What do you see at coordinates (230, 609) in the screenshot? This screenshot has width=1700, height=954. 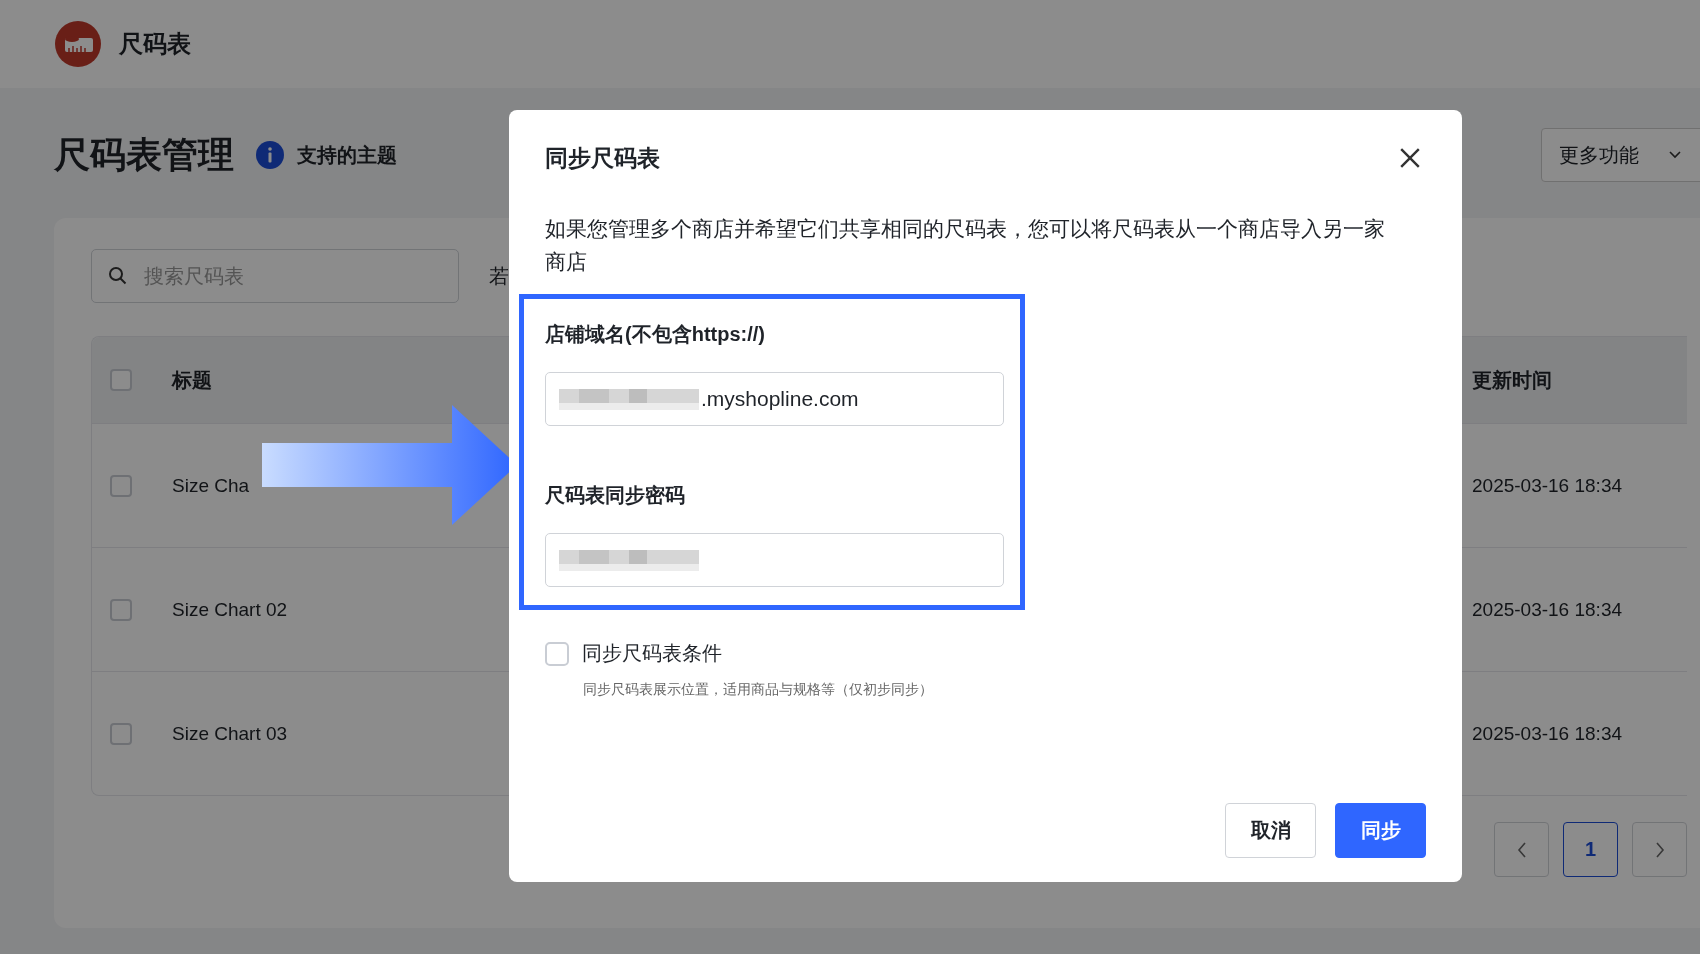 I see `chart-title-cell-text: Size Chart 02` at bounding box center [230, 609].